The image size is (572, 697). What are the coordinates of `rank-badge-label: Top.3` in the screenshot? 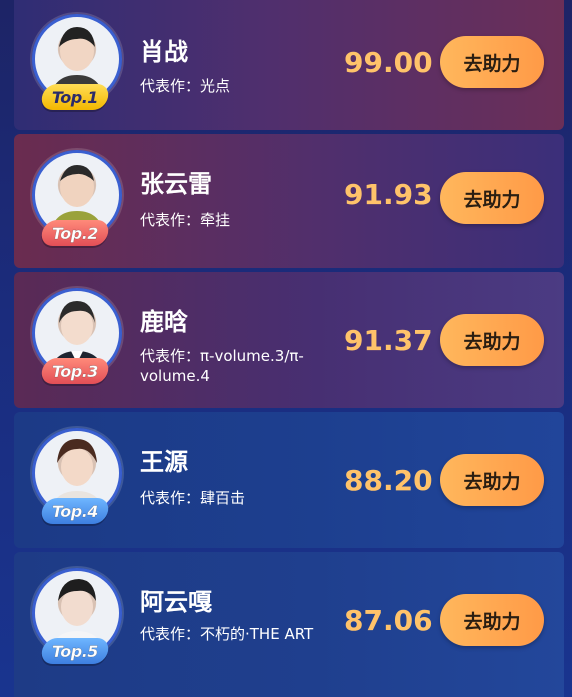 It's located at (74, 371).